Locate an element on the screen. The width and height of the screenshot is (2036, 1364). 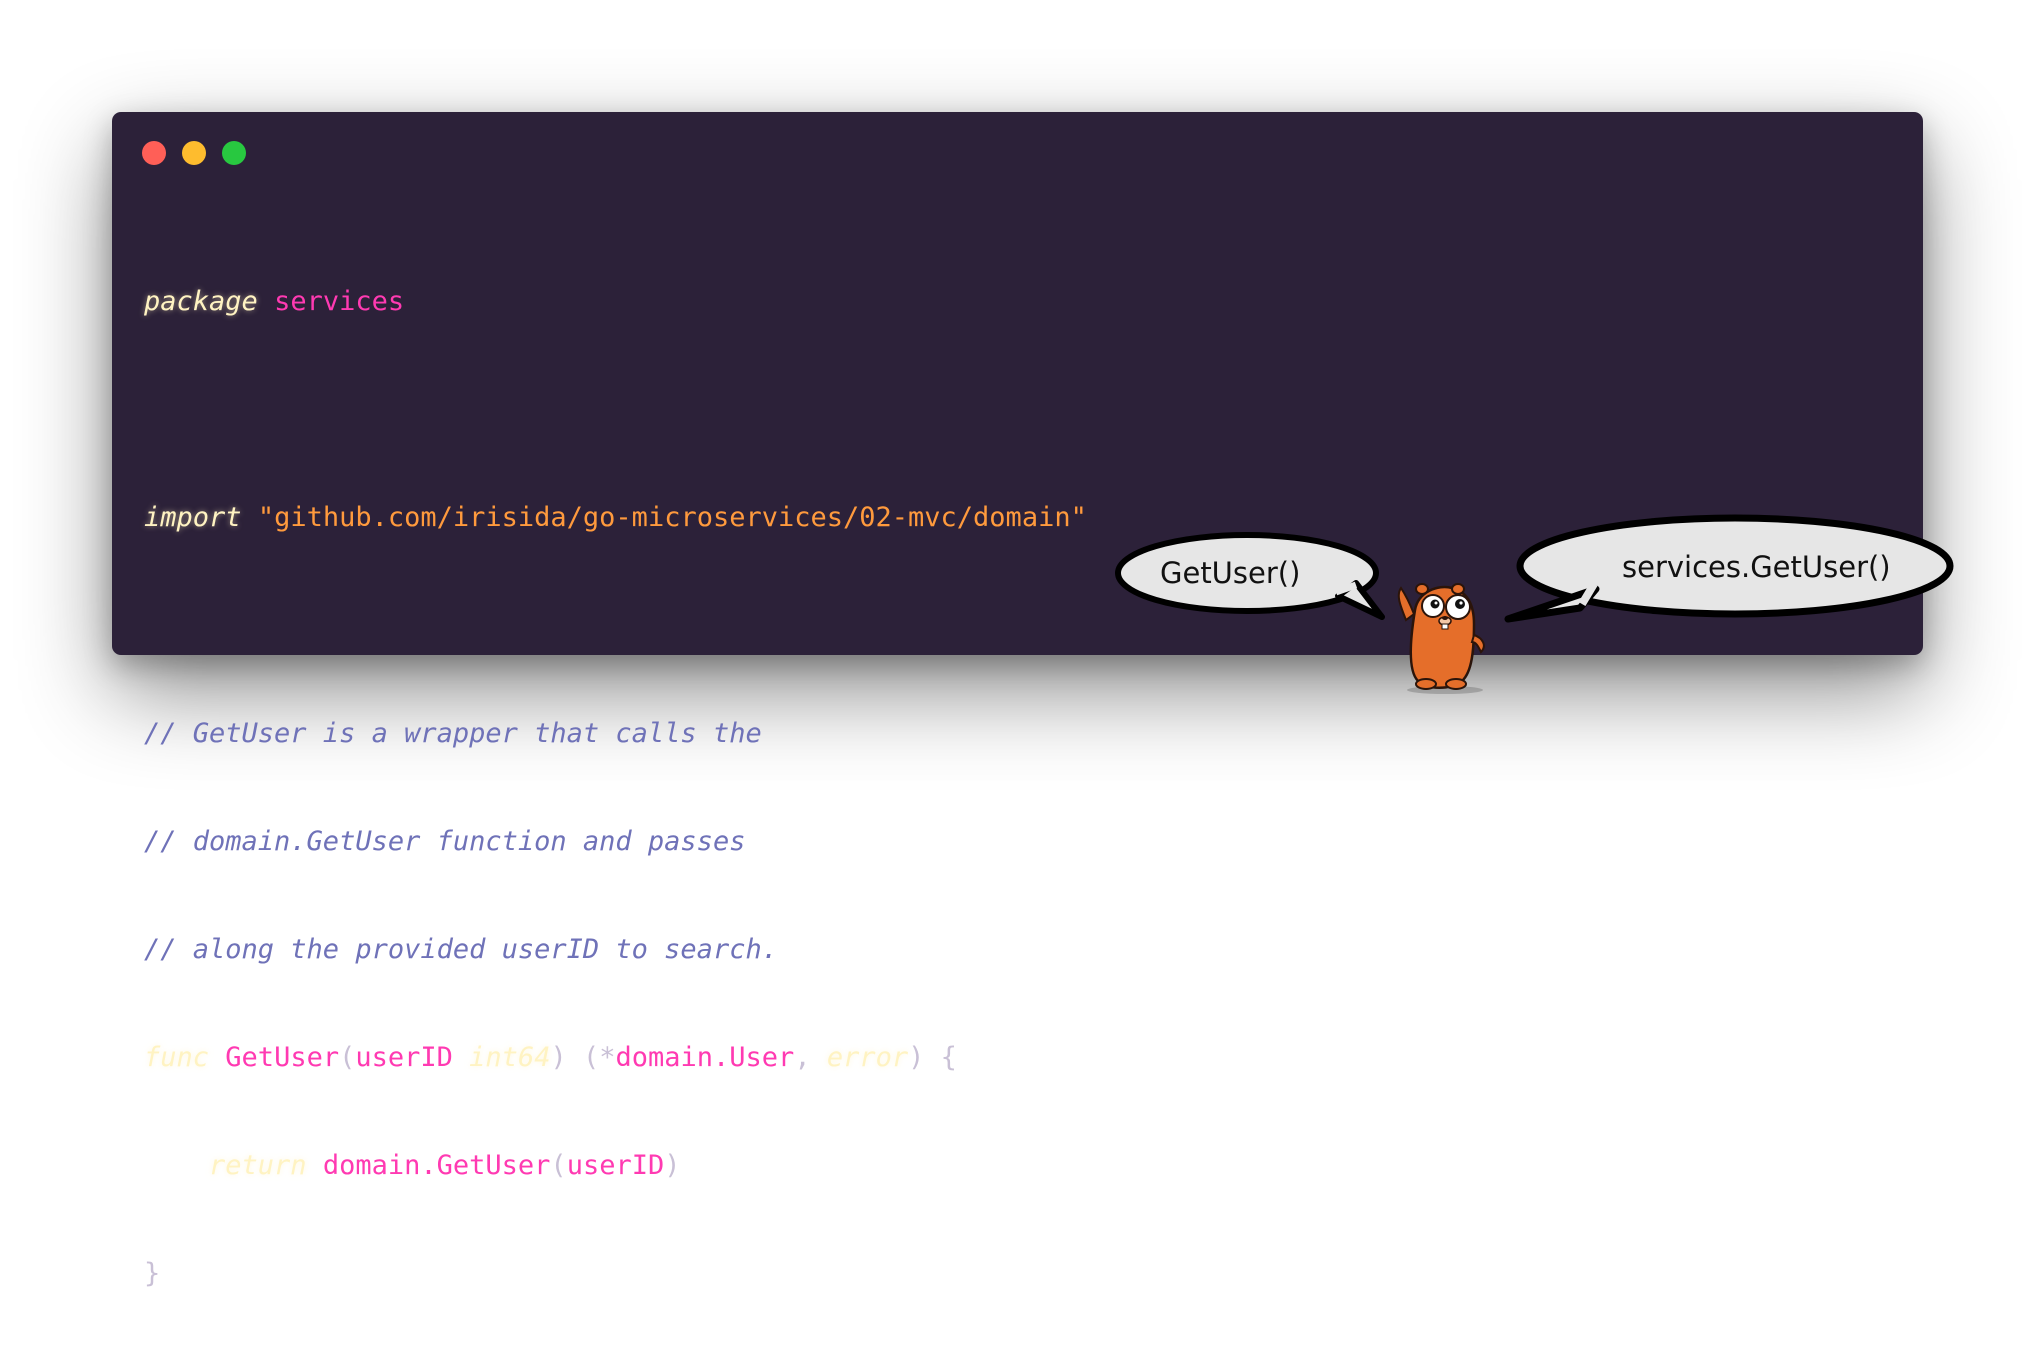
return-call: domain.GetUser is located at coordinates (436, 1165).